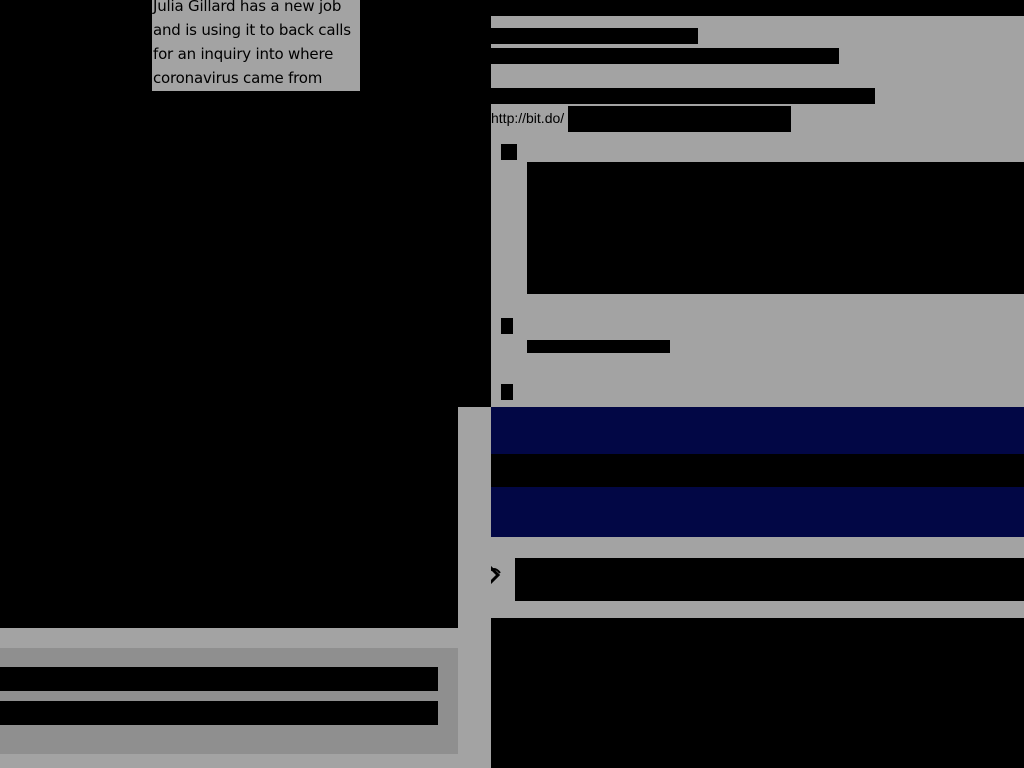  What do you see at coordinates (679, 119) in the screenshot?
I see `redacted-url-path` at bounding box center [679, 119].